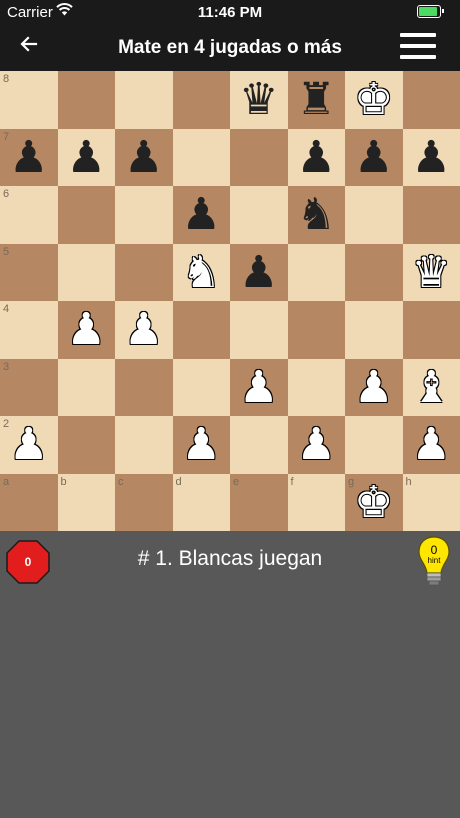 This screenshot has width=460, height=818. What do you see at coordinates (144, 100) in the screenshot?
I see `square-c8` at bounding box center [144, 100].